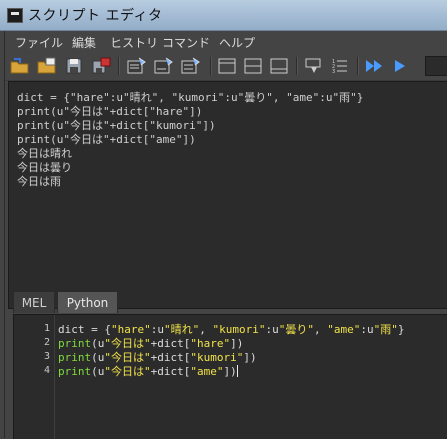 This screenshot has height=439, width=447. I want to click on show-history-icon, so click(227, 66).